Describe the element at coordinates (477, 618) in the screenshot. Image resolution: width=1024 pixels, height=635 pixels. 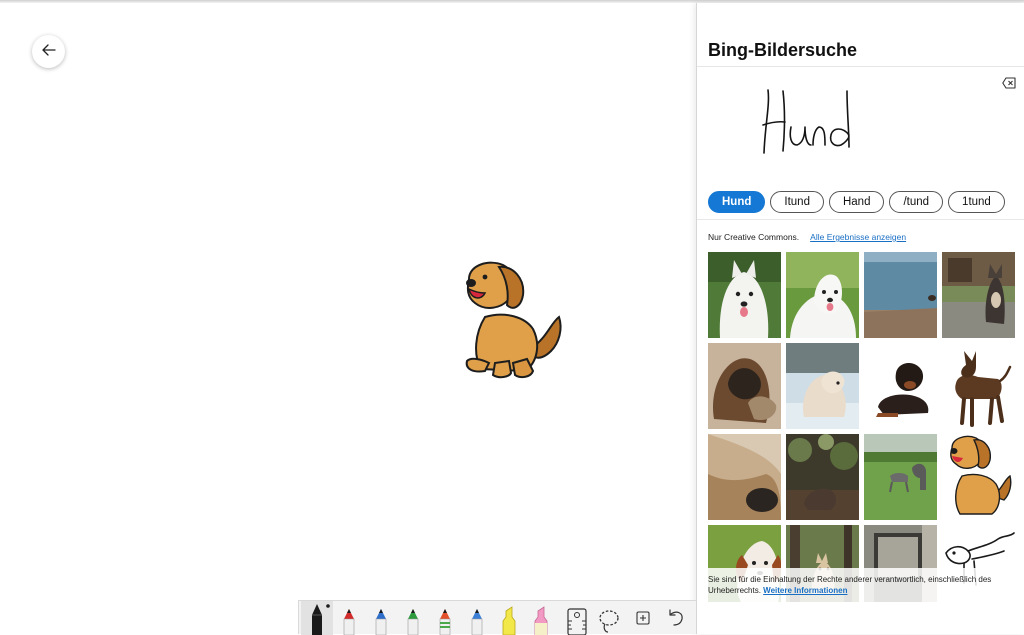
I see `pen-galaxy` at that location.